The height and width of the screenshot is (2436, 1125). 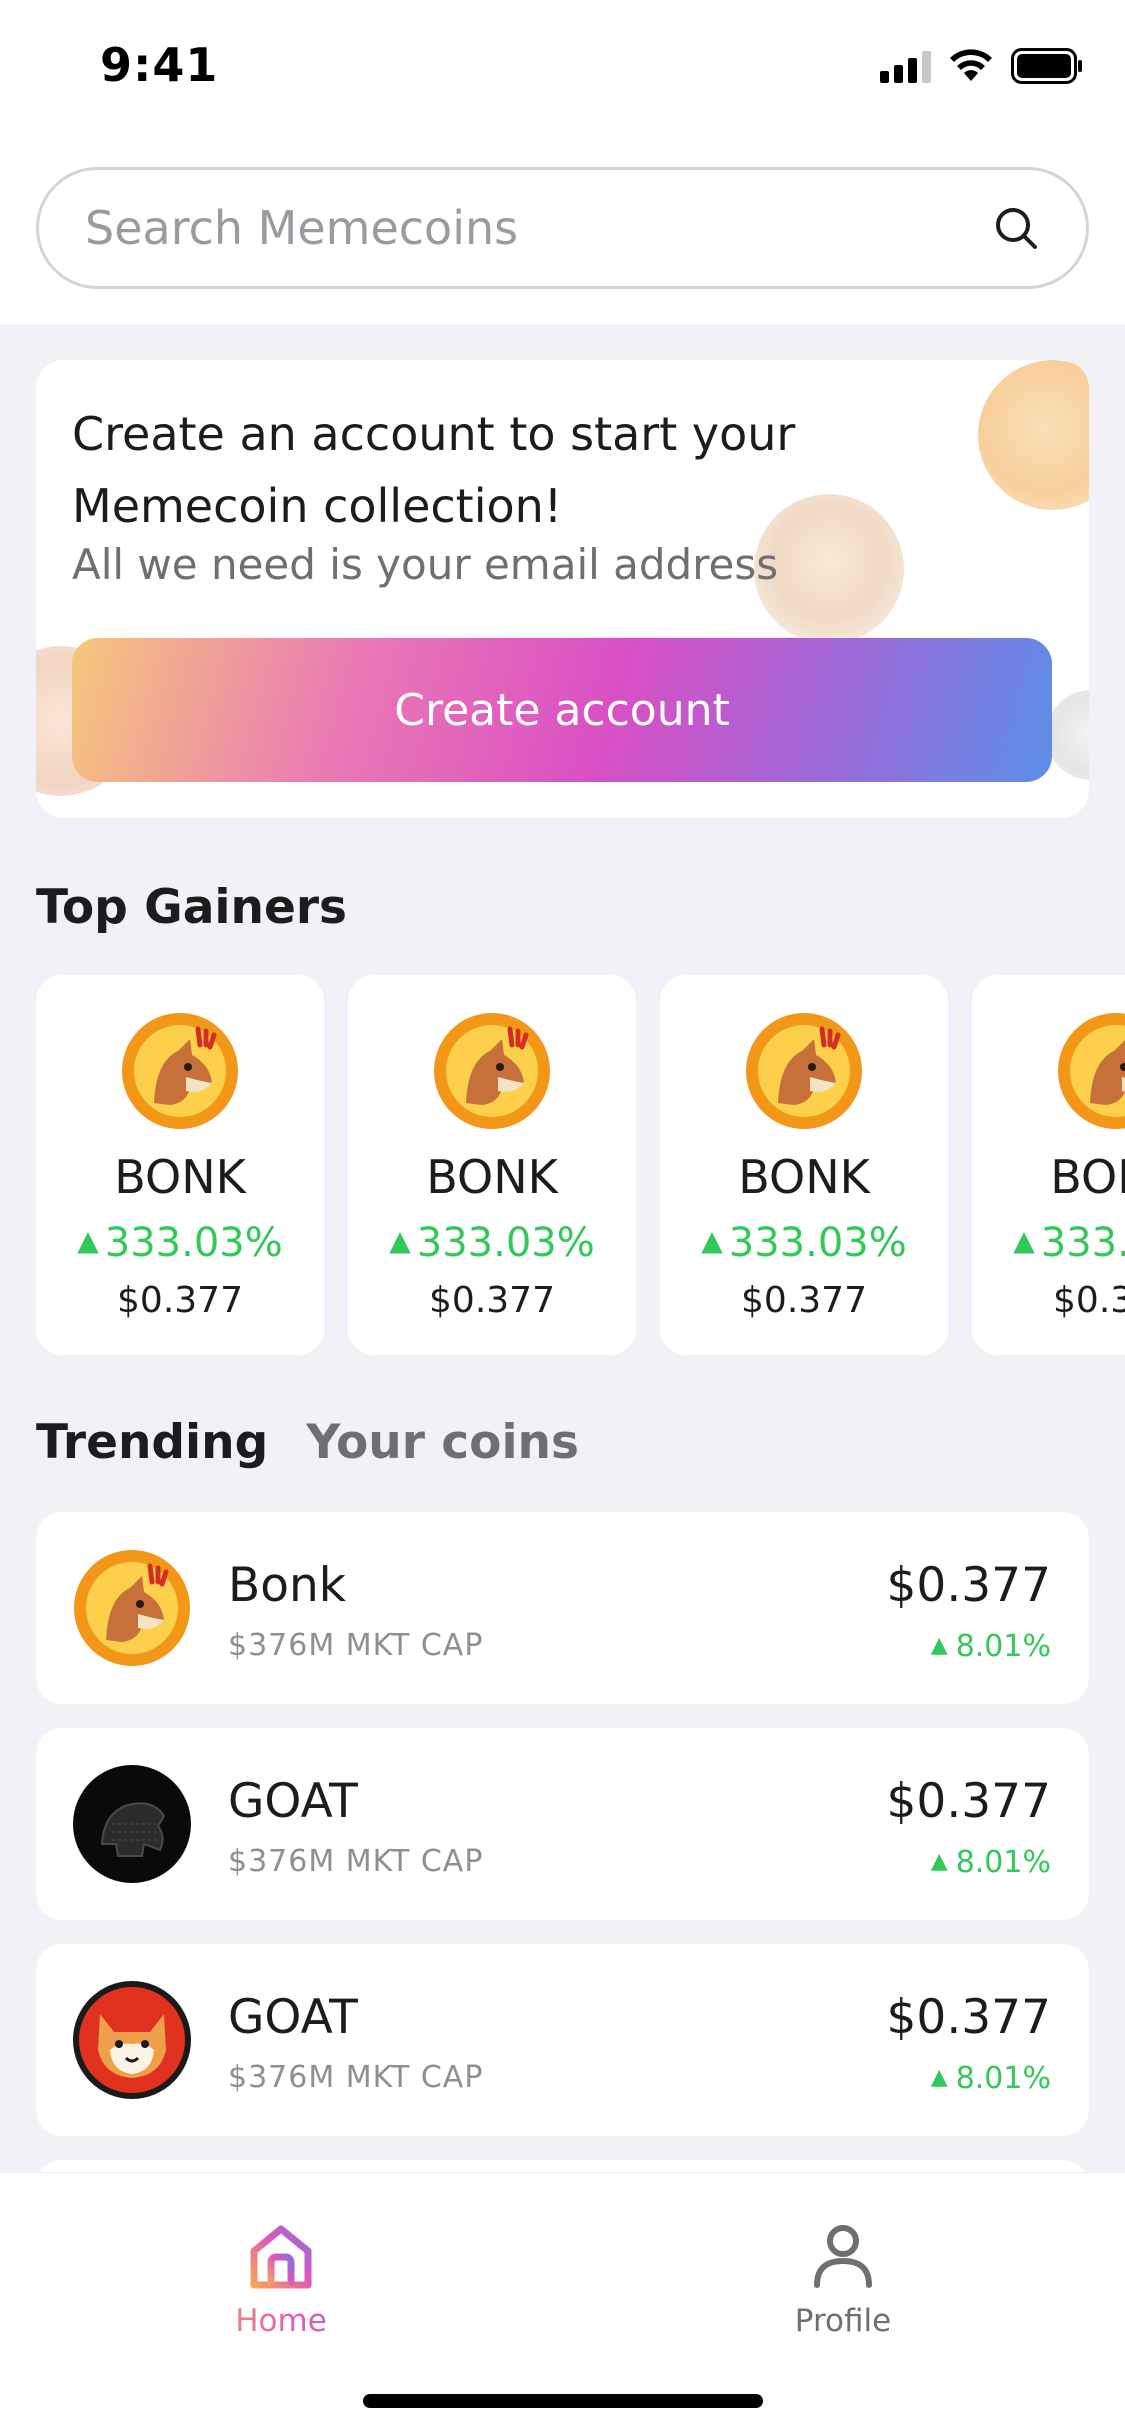 I want to click on home-icon, so click(x=281, y=2257).